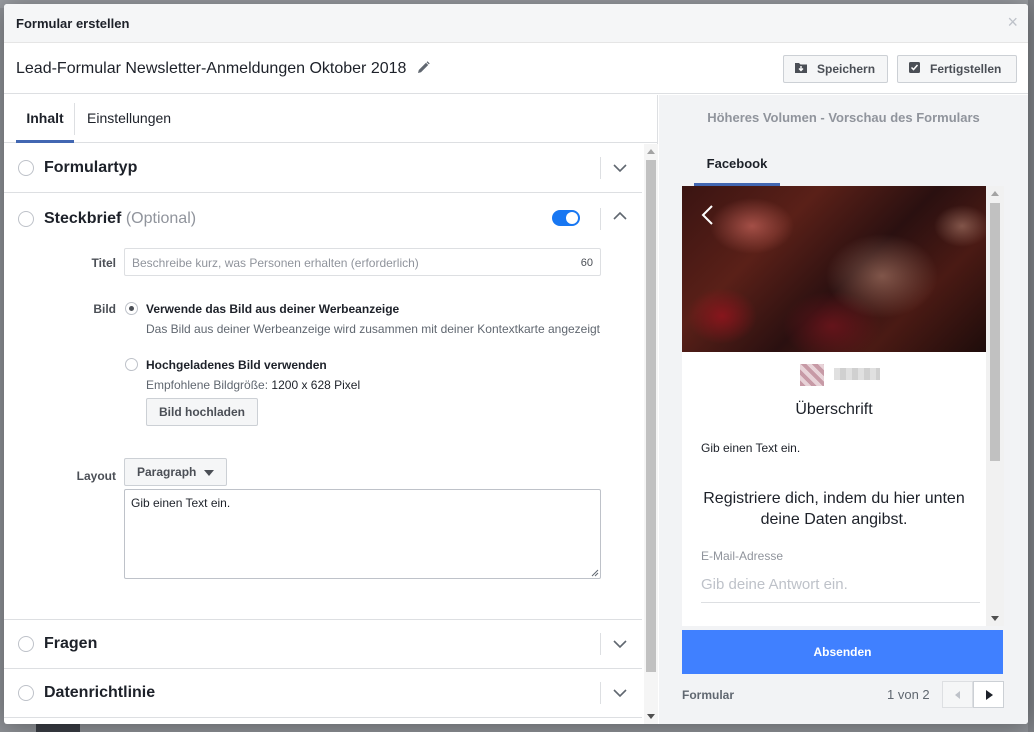 The image size is (1034, 732). I want to click on finish-label: Fertigstellen, so click(966, 69).